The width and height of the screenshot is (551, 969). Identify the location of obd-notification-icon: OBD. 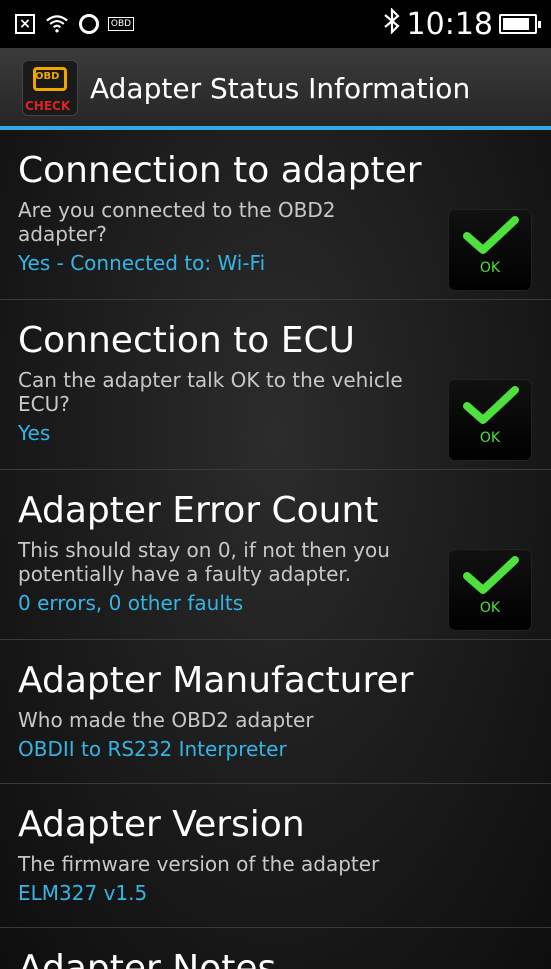
(121, 24).